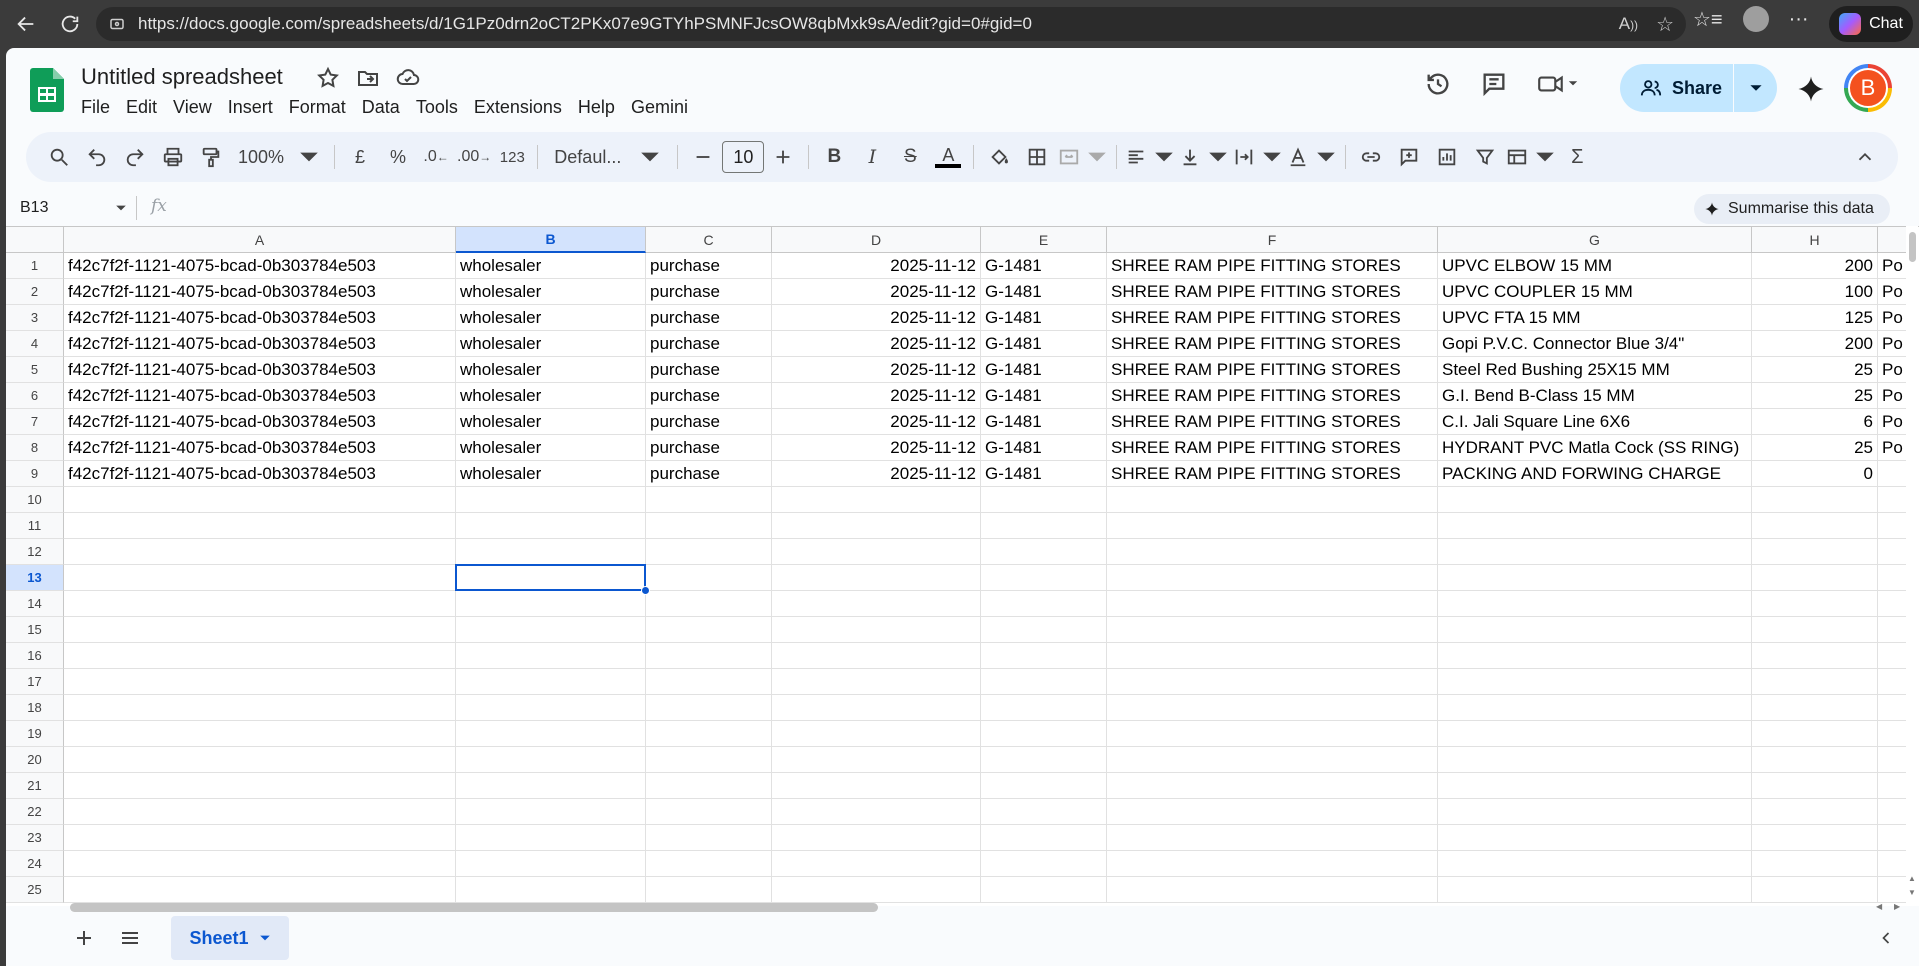  Describe the element at coordinates (35, 500) in the screenshot. I see `row-header: 10` at that location.